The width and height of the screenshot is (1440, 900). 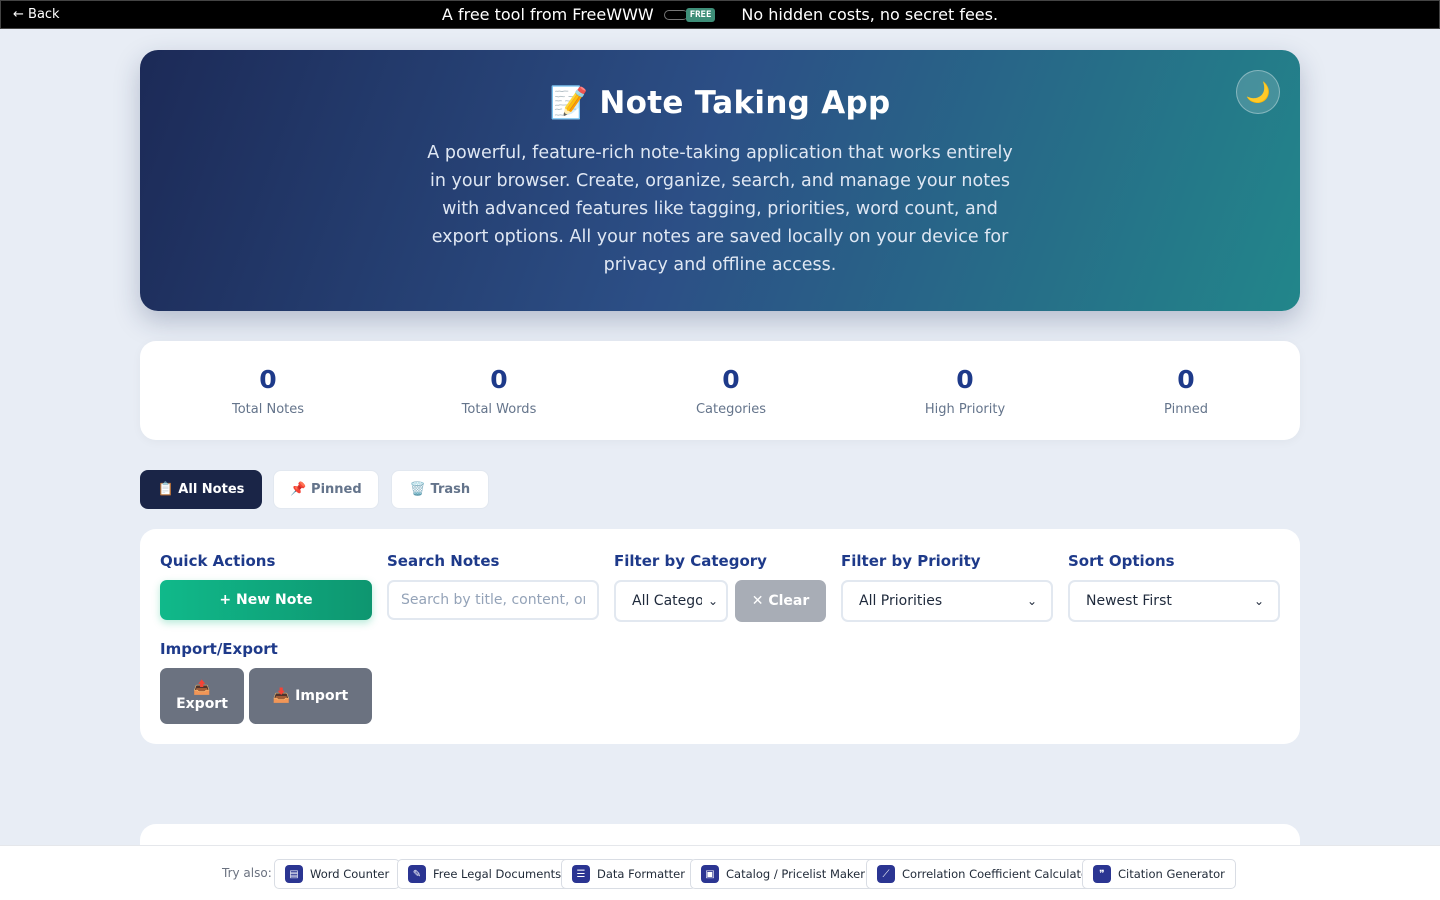 I want to click on footer-link-catalog-maker: ▣ Catalog / Pricelist Maker, so click(x=783, y=874).